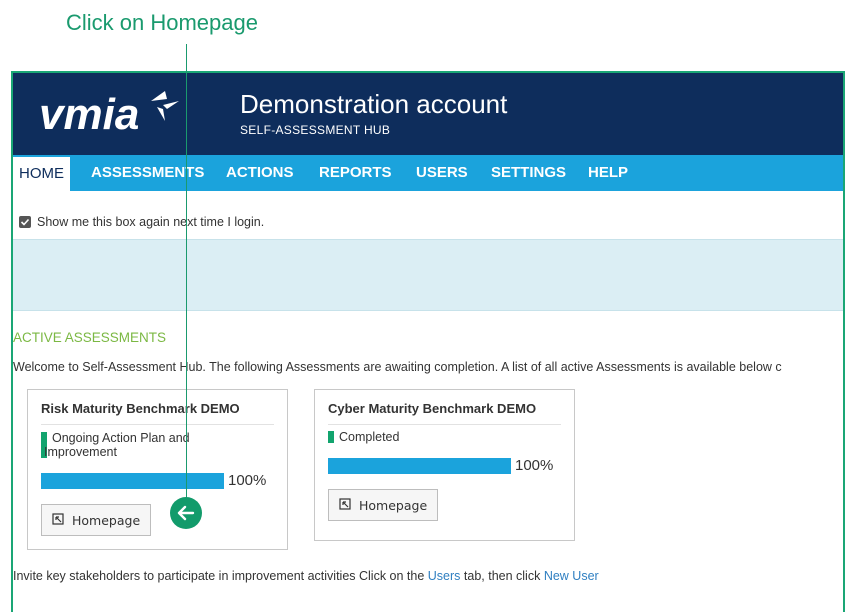 This screenshot has width=852, height=612. Describe the element at coordinates (571, 576) in the screenshot. I see `new-user-link: New User` at that location.